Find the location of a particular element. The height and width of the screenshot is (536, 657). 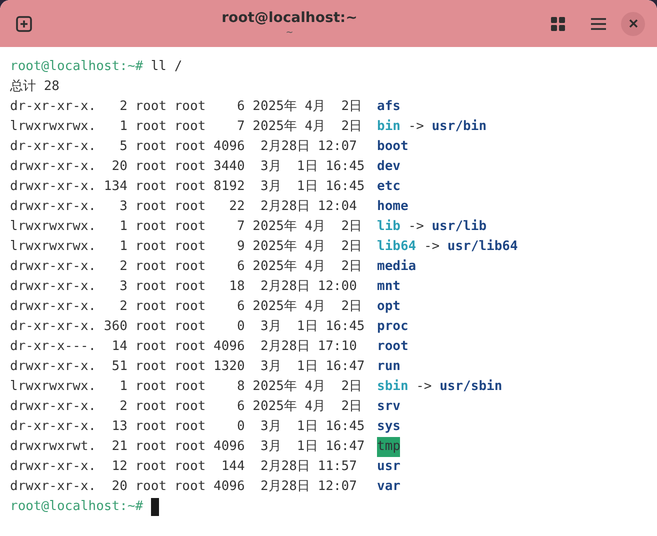

file-name: tmp is located at coordinates (388, 447).